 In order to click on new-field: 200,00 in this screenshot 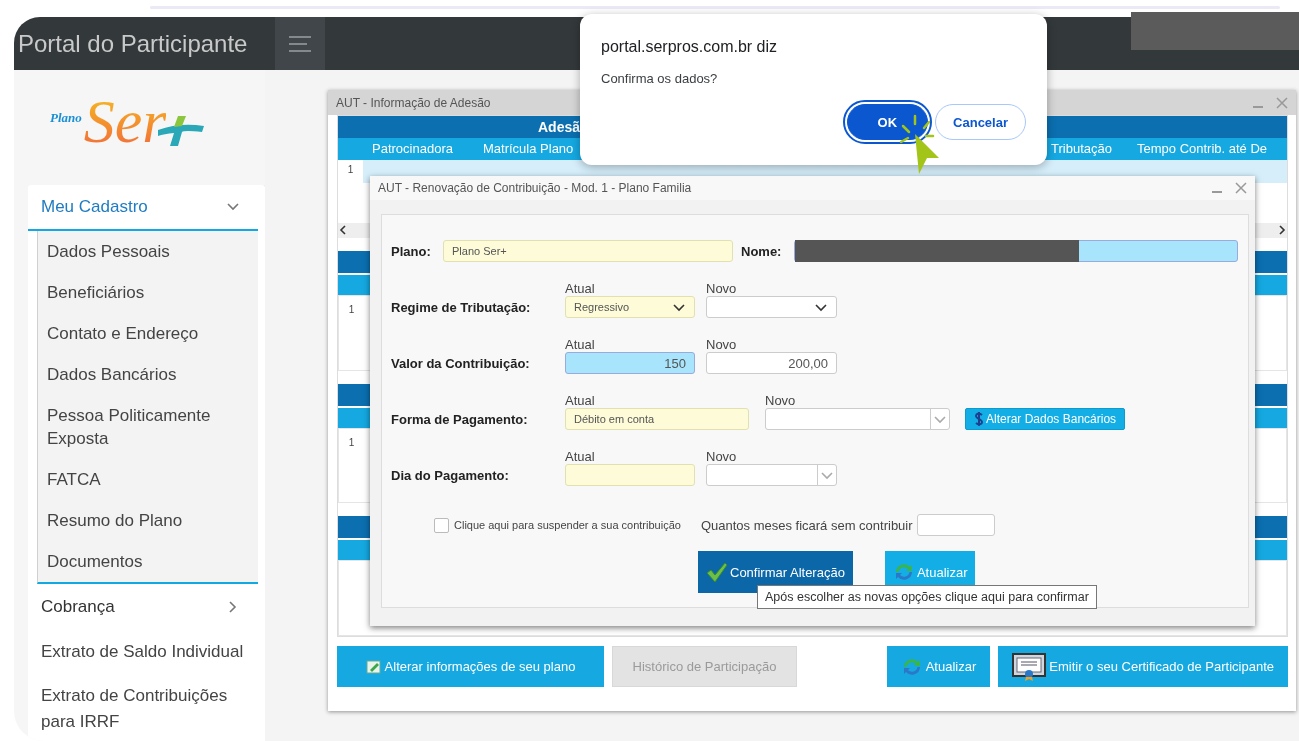, I will do `click(771, 363)`.